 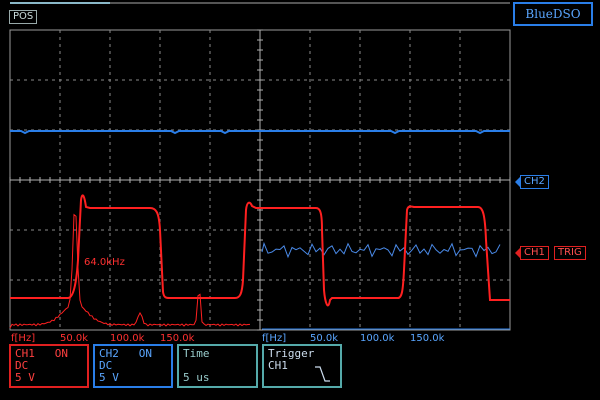 What do you see at coordinates (25, 377) in the screenshot?
I see `ch1-scale: 5 V` at bounding box center [25, 377].